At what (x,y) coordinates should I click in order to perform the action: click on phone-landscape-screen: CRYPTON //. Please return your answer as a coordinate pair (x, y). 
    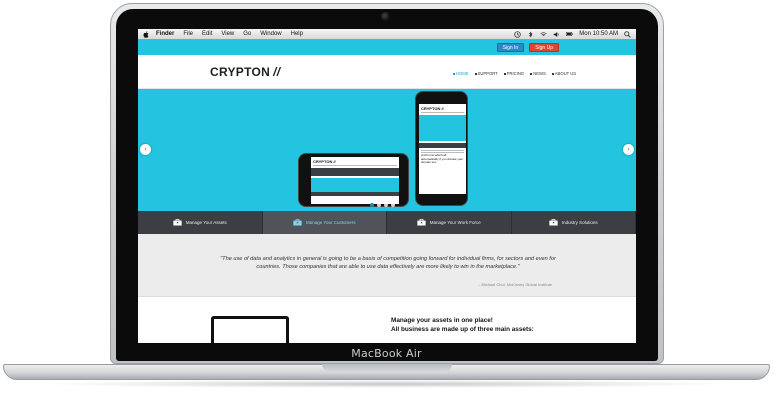
    Looking at the image, I should click on (355, 180).